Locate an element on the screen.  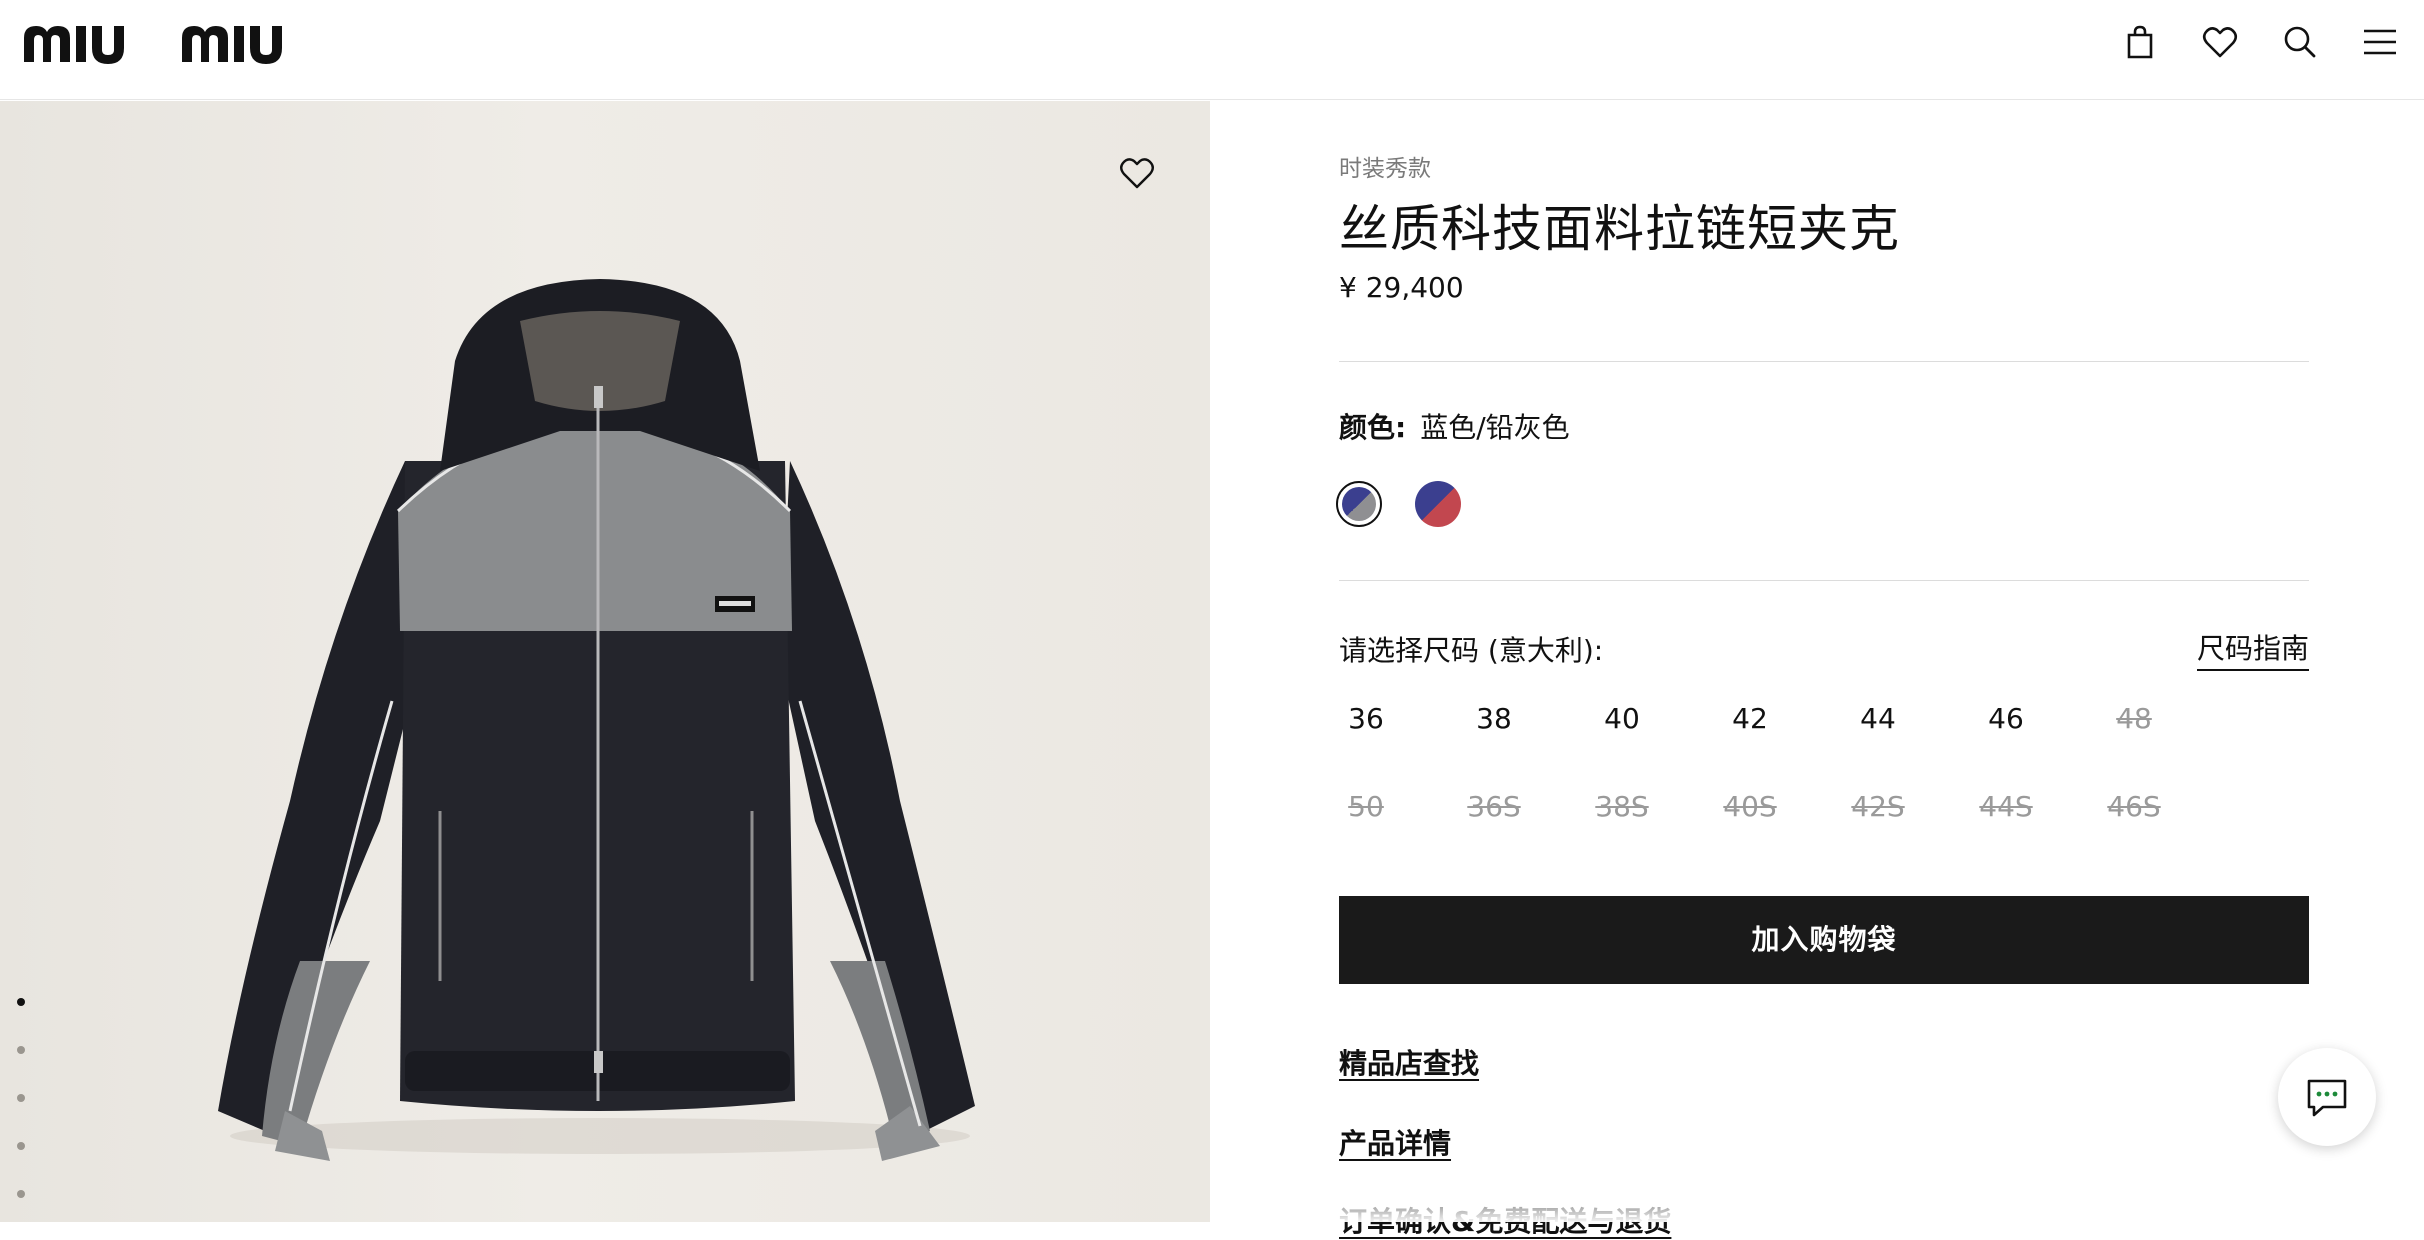
size-guide-link: 尺码指南 is located at coordinates (2252, 649).